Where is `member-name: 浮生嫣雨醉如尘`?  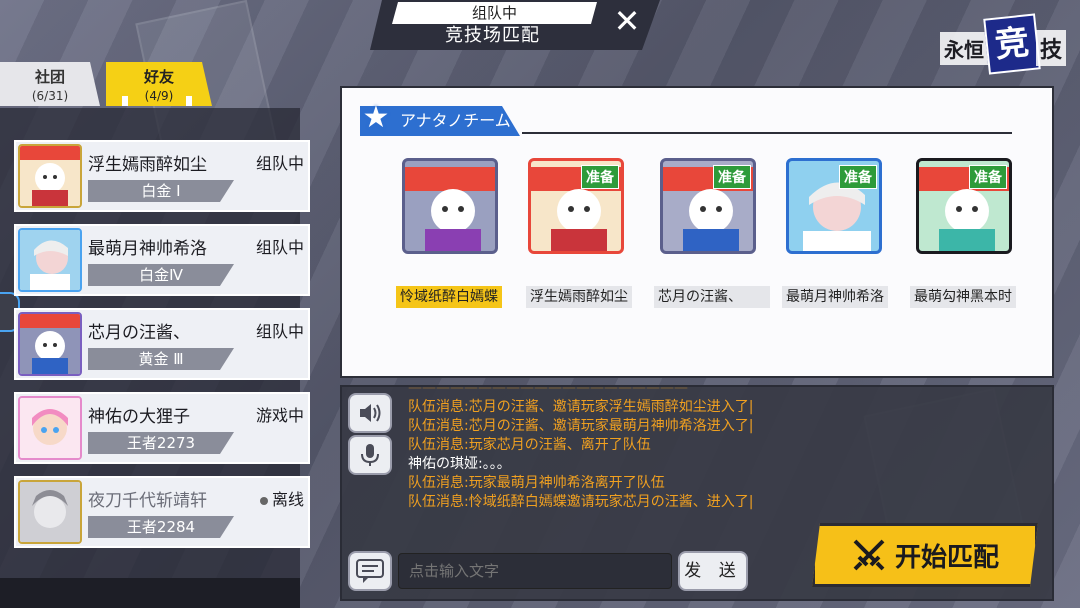
member-name: 浮生嫣雨醉如尘 is located at coordinates (579, 297).